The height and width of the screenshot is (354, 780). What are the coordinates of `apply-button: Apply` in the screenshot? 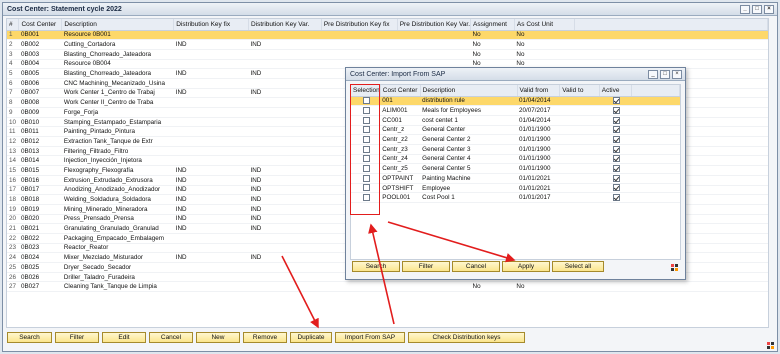 It's located at (526, 266).